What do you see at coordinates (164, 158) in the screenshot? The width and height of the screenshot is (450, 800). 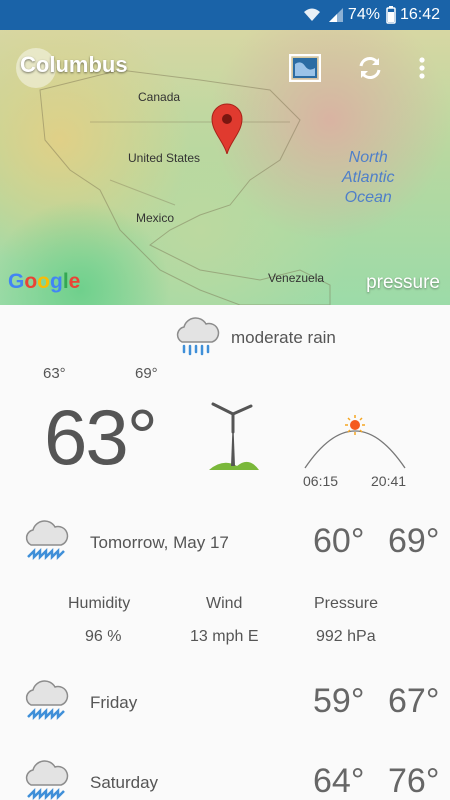 I see `map-label-us: United States` at bounding box center [164, 158].